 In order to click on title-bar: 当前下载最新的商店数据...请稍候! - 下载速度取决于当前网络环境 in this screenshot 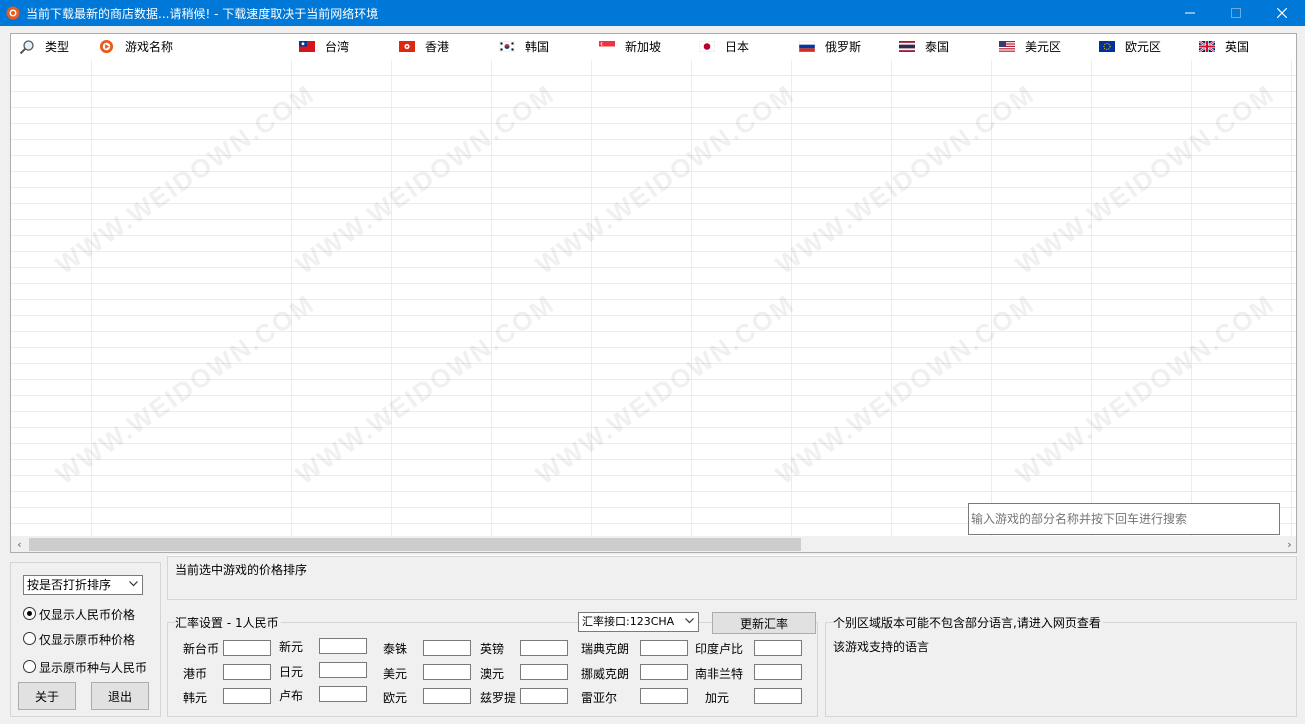, I will do `click(652, 13)`.